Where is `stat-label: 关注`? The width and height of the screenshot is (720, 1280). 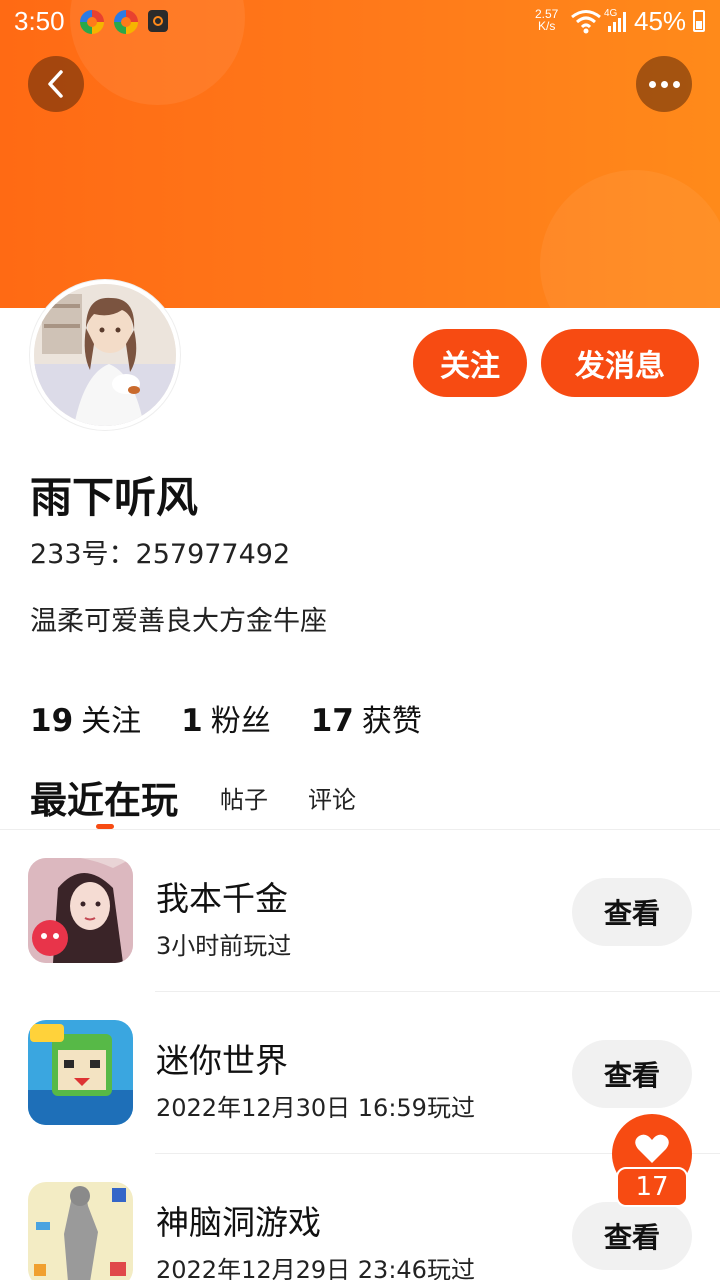
stat-label: 关注 is located at coordinates (111, 721).